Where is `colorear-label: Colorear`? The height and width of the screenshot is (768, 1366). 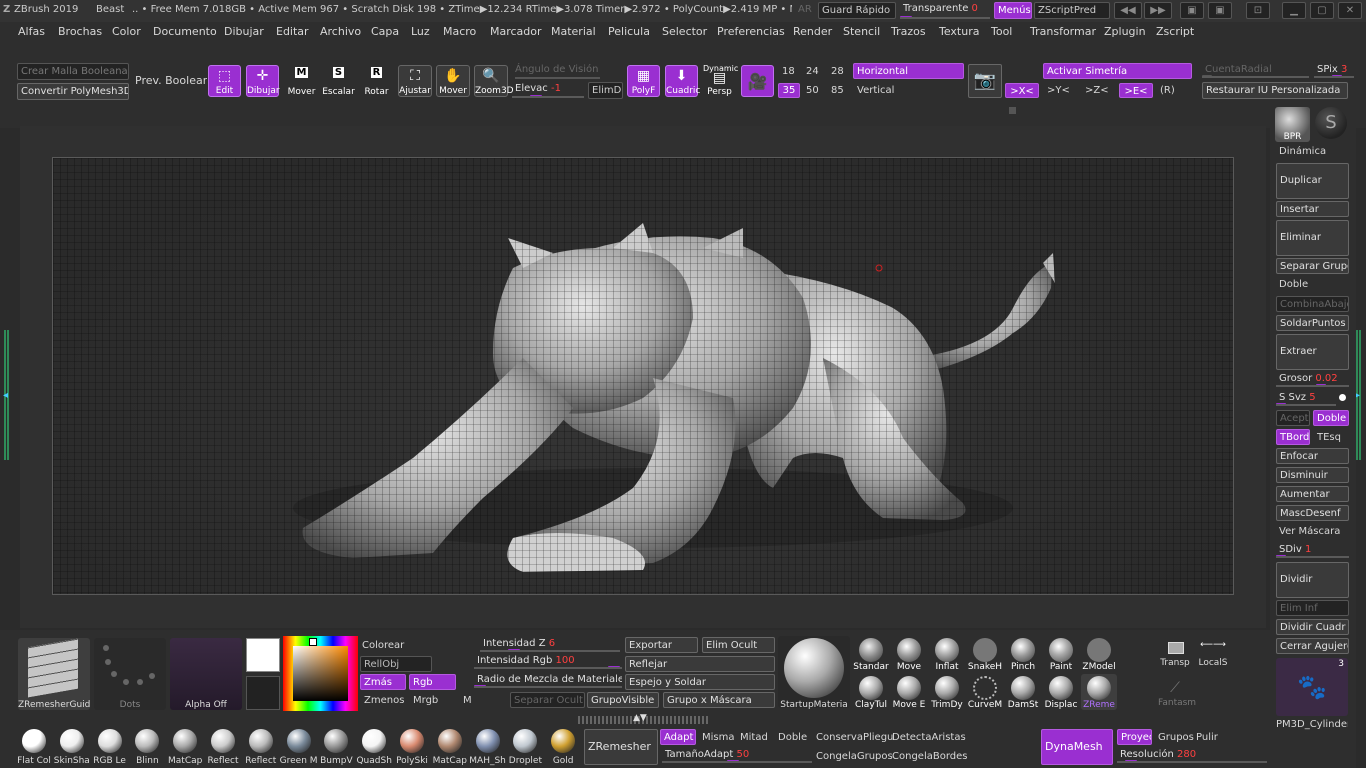
colorear-label: Colorear is located at coordinates (383, 646).